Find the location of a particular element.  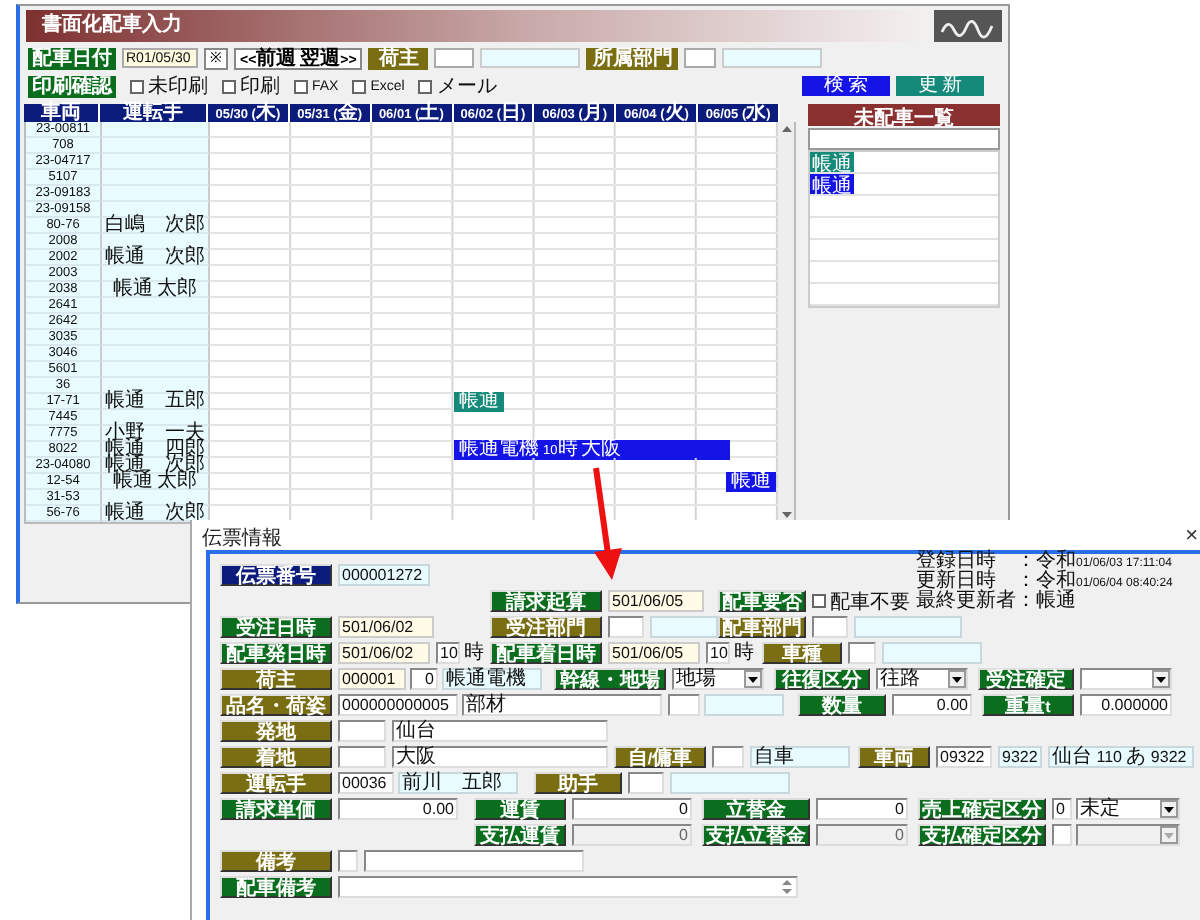

checkbox-option: 未印刷 is located at coordinates (169, 86).